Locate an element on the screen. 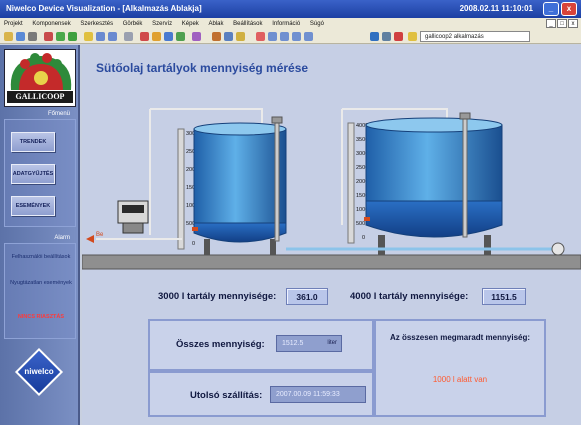 The width and height of the screenshot is (581, 425). remaining-quantity-alert: 1000 l alatt van is located at coordinates (460, 379).